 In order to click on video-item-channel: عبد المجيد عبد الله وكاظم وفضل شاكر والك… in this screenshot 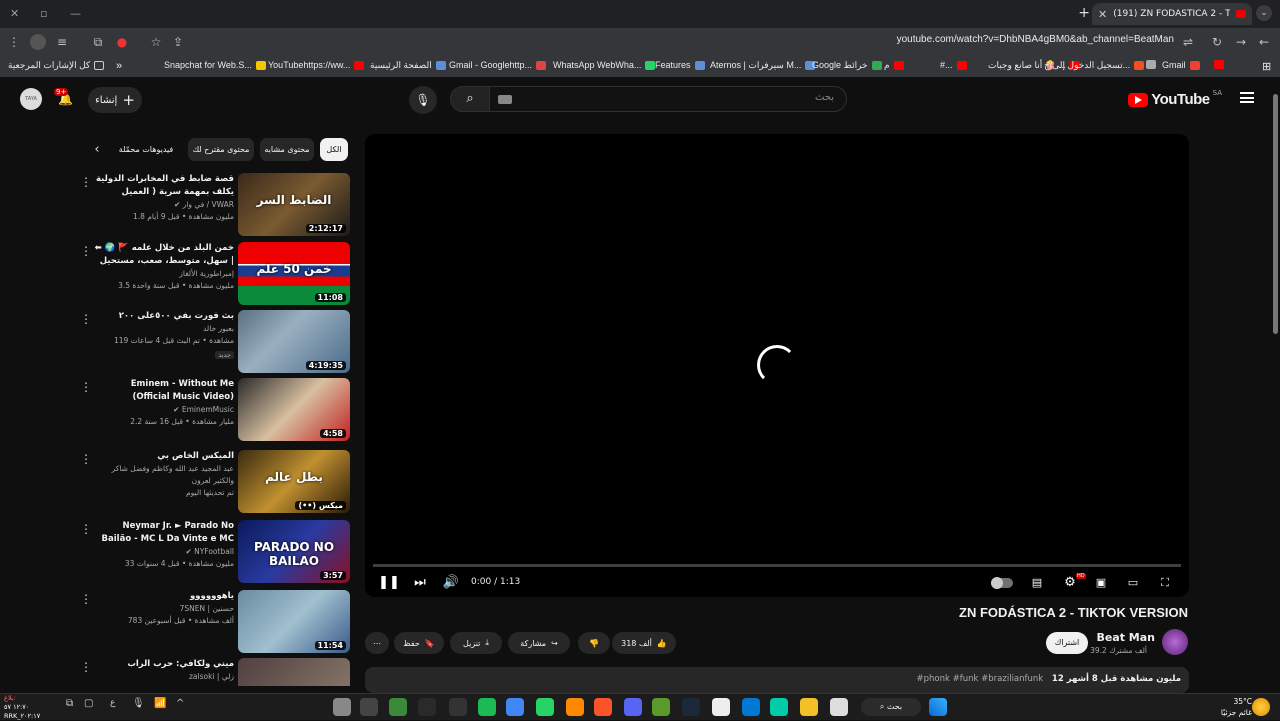, I will do `click(164, 475)`.